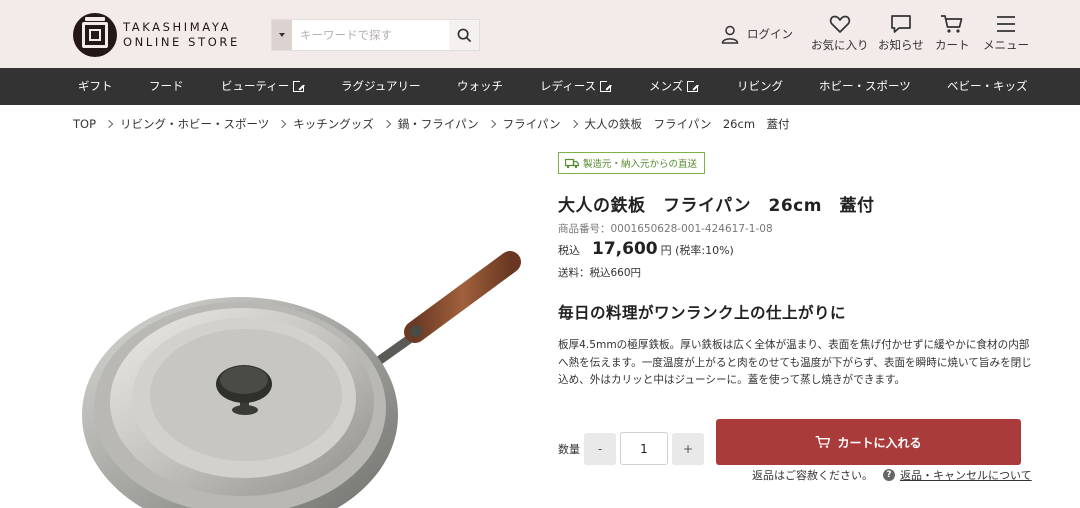  I want to click on nav-item-food: フード, so click(166, 86).